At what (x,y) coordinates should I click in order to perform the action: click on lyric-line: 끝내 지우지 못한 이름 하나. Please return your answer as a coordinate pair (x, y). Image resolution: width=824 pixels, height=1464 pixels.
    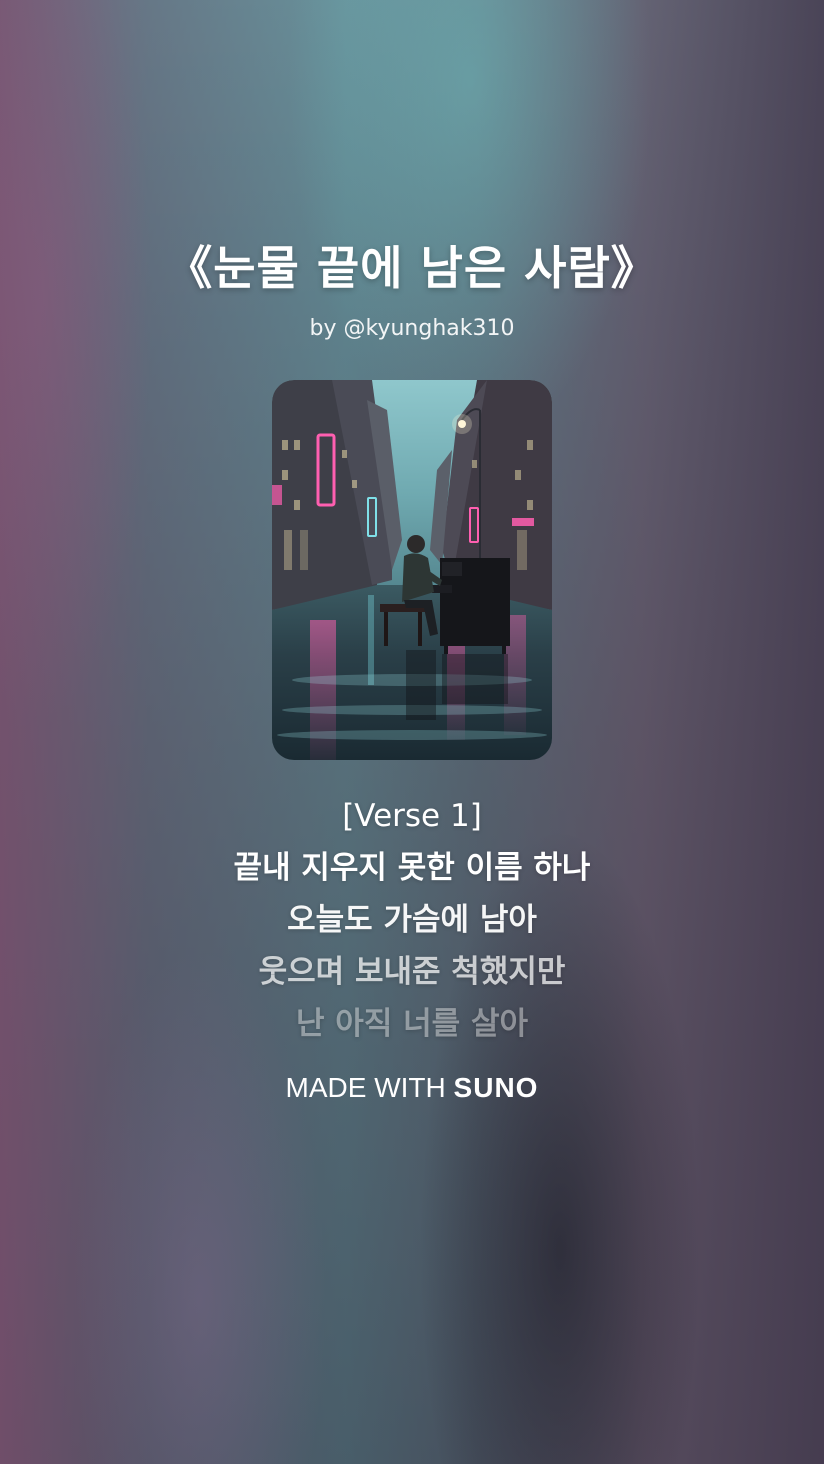
    Looking at the image, I should click on (412, 868).